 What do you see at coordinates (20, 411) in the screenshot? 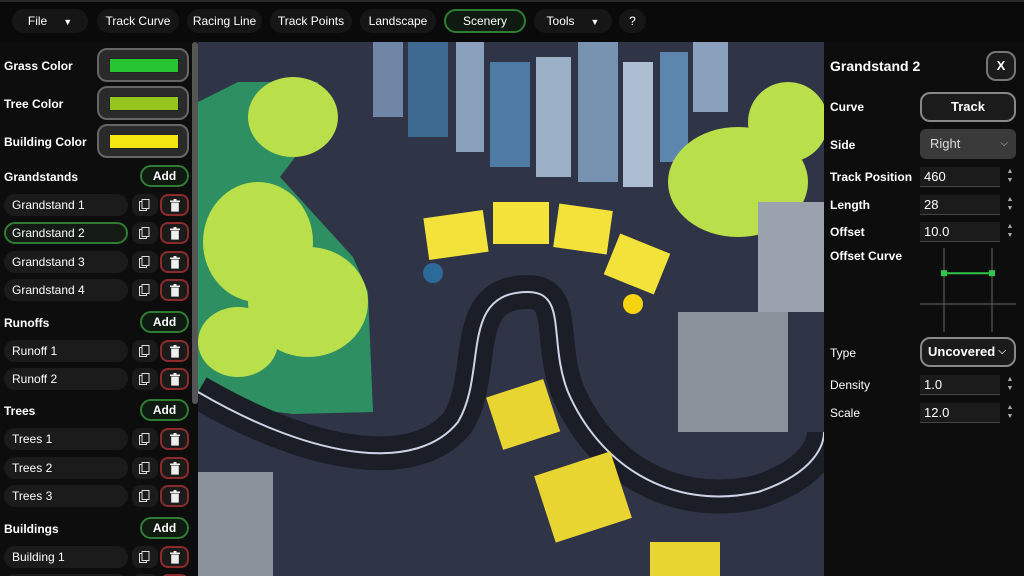
I see `section-title-trees: Trees` at bounding box center [20, 411].